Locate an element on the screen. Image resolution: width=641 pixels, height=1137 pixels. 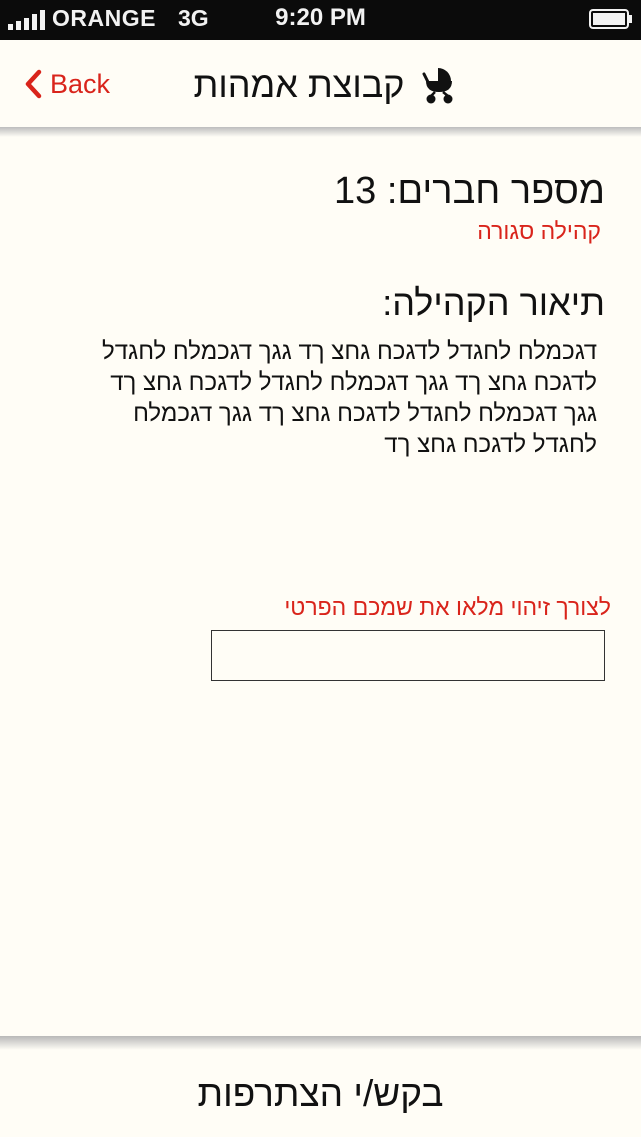
member-count: מספר חברים: 13 is located at coordinates (469, 191).